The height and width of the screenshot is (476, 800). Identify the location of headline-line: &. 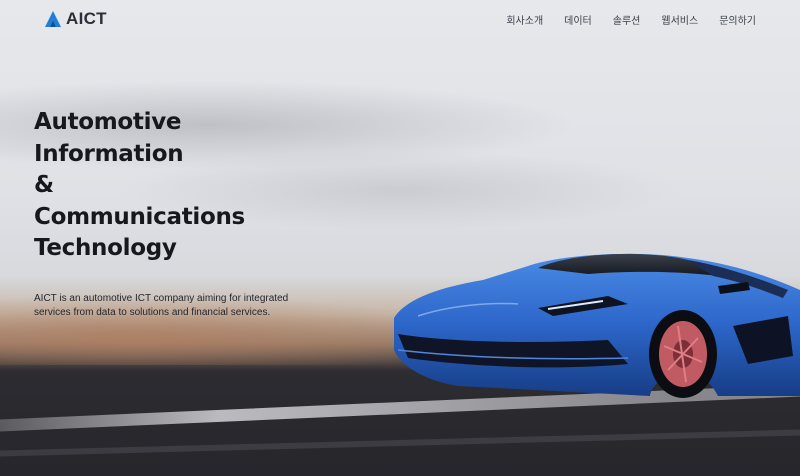
(44, 185).